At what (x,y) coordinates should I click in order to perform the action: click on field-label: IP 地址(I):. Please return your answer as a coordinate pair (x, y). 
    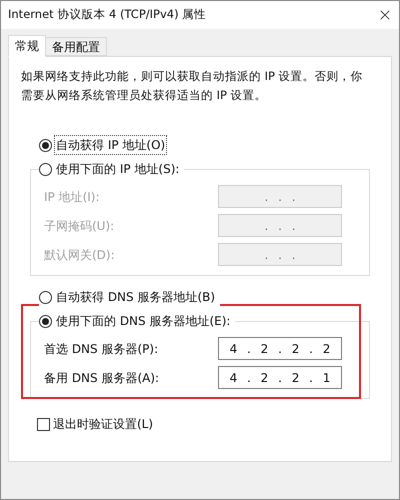
    Looking at the image, I should click on (72, 197).